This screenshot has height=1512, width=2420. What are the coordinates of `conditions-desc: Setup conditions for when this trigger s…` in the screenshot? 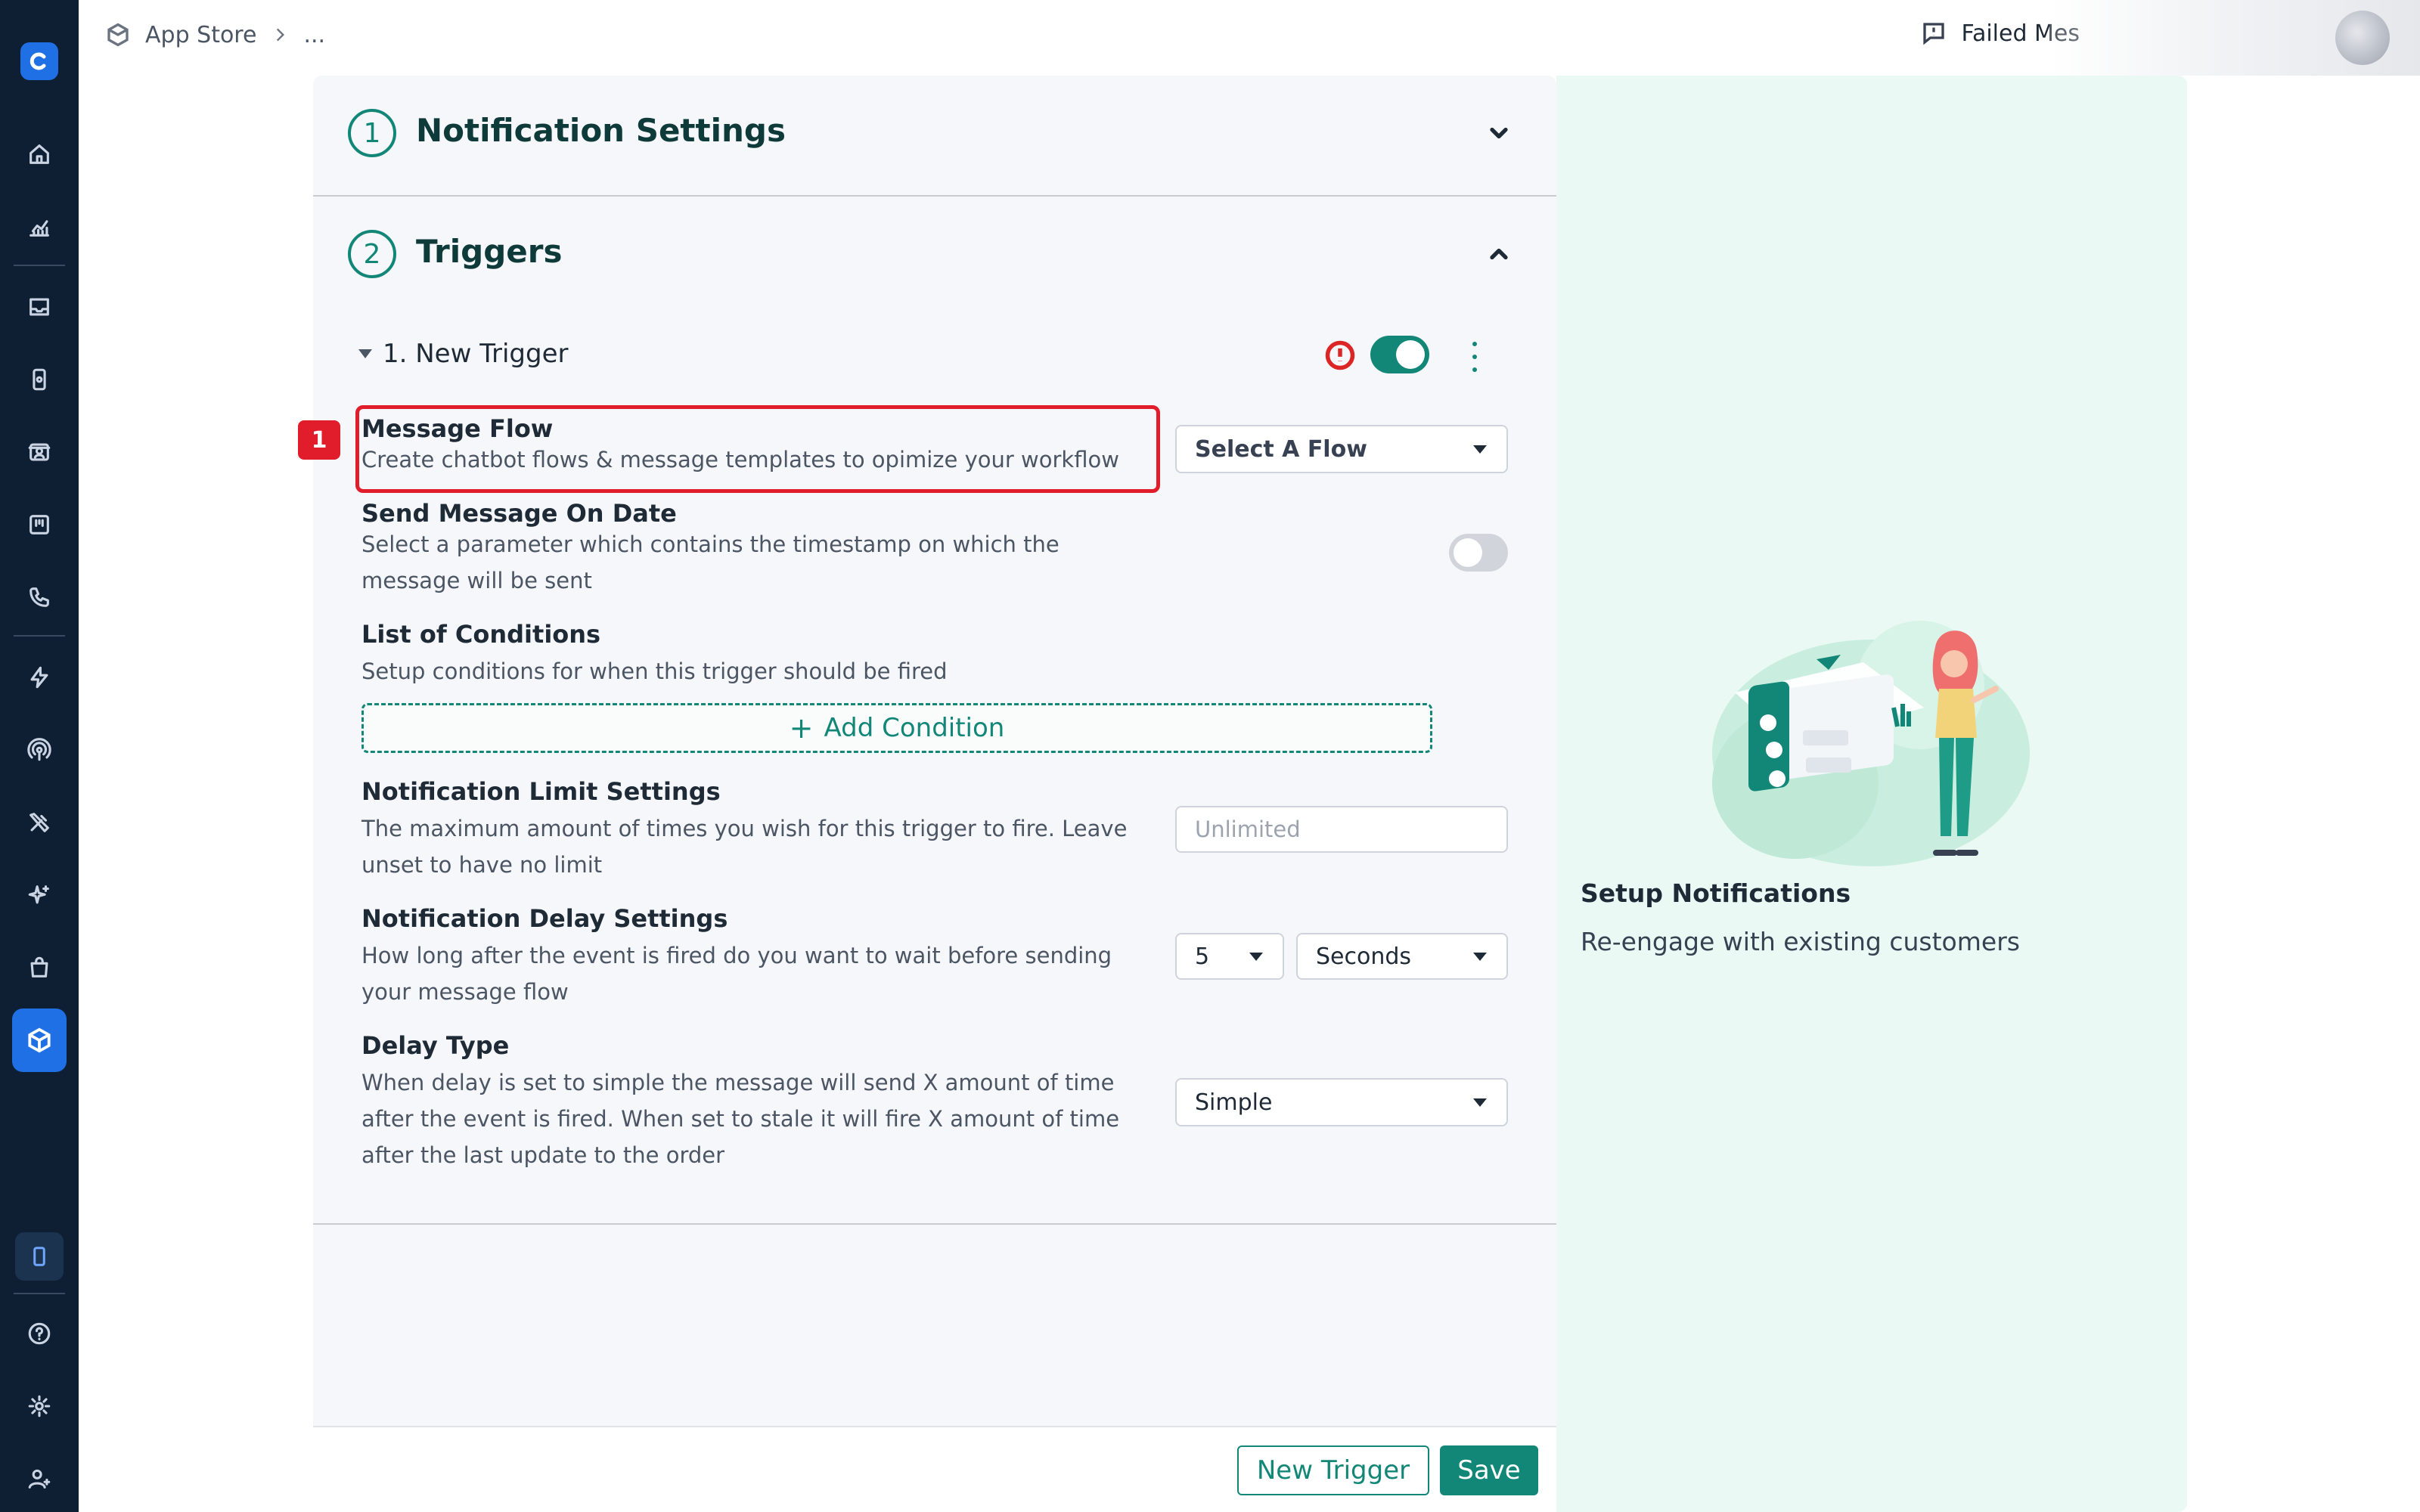 It's located at (654, 671).